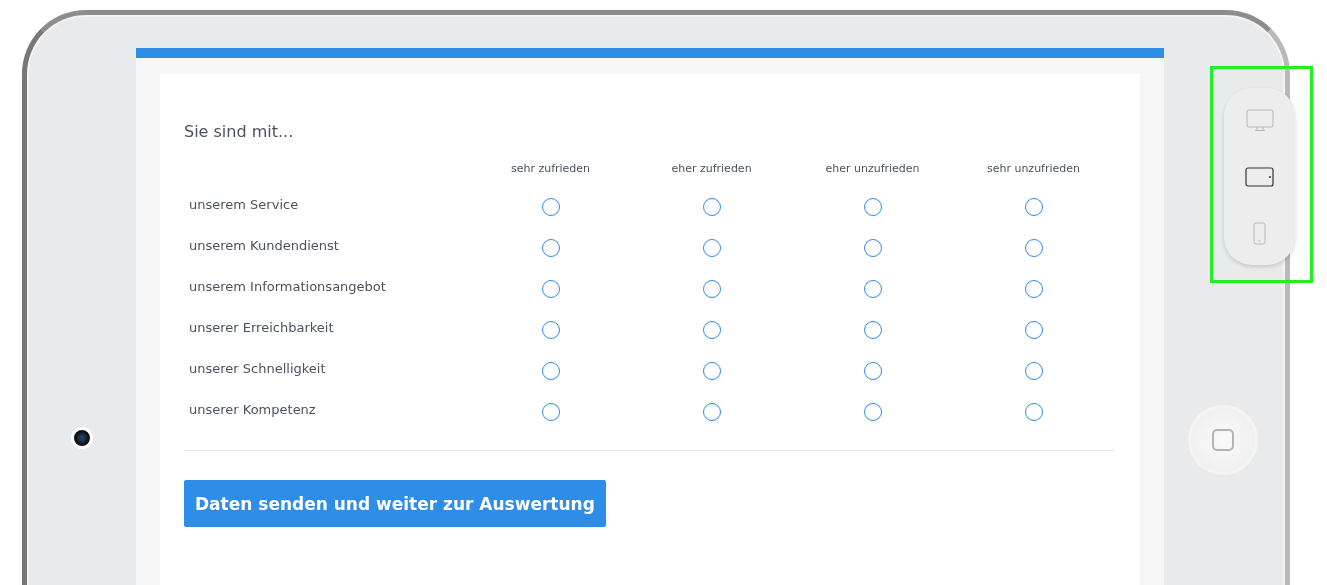 Image resolution: width=1327 pixels, height=585 pixels. What do you see at coordinates (264, 245) in the screenshot?
I see `row-label: unserem Kundendienst` at bounding box center [264, 245].